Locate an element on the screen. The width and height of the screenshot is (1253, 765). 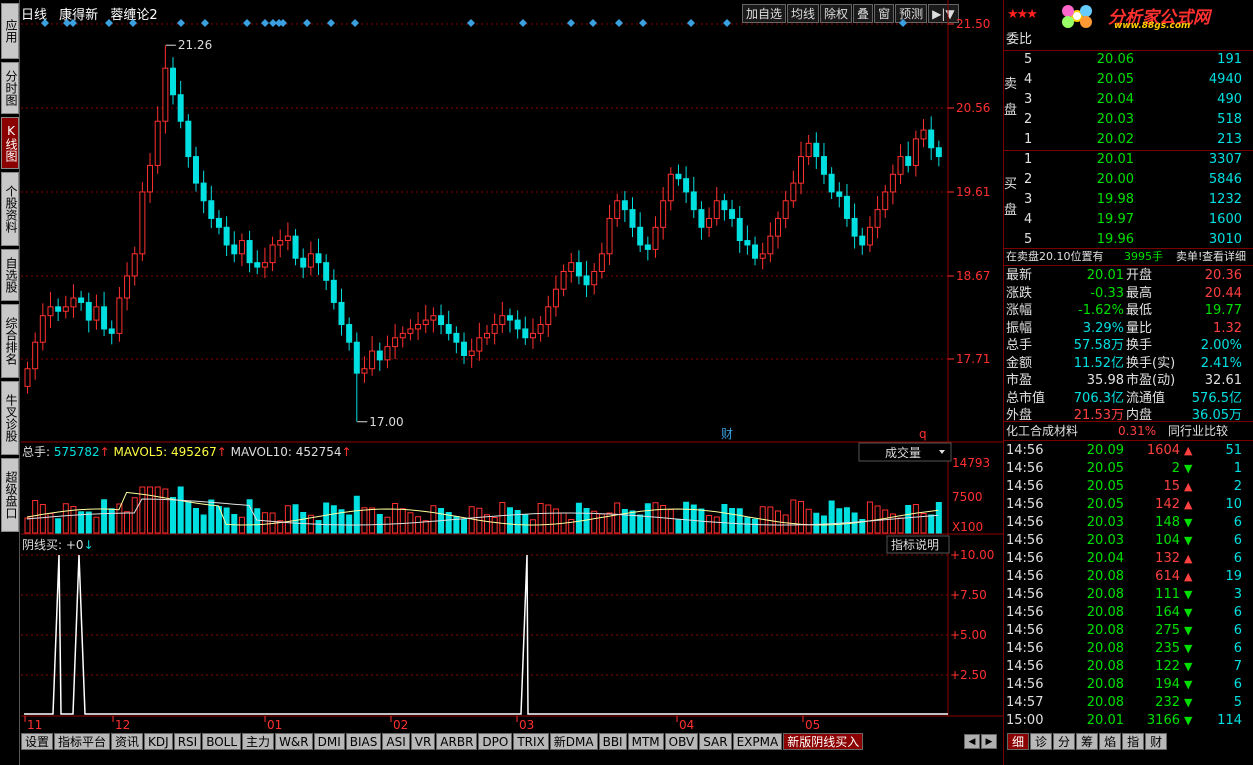
detail-tab-2: 分 is located at coordinates (1064, 741).